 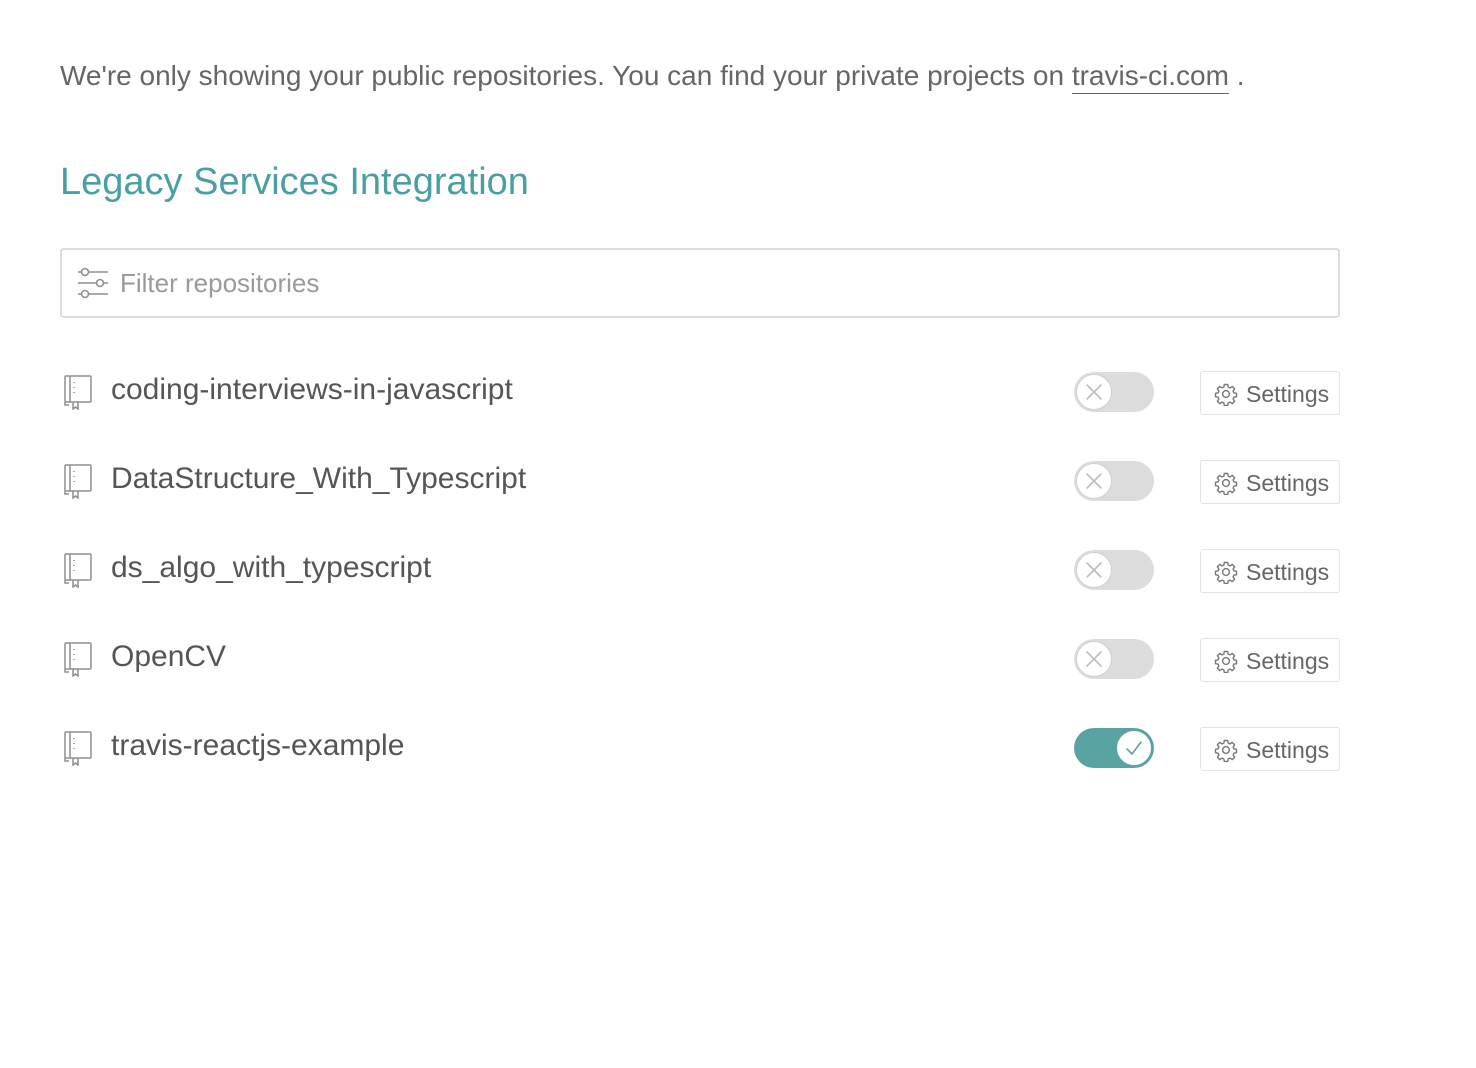 I want to click on check-icon, so click(x=1134, y=748).